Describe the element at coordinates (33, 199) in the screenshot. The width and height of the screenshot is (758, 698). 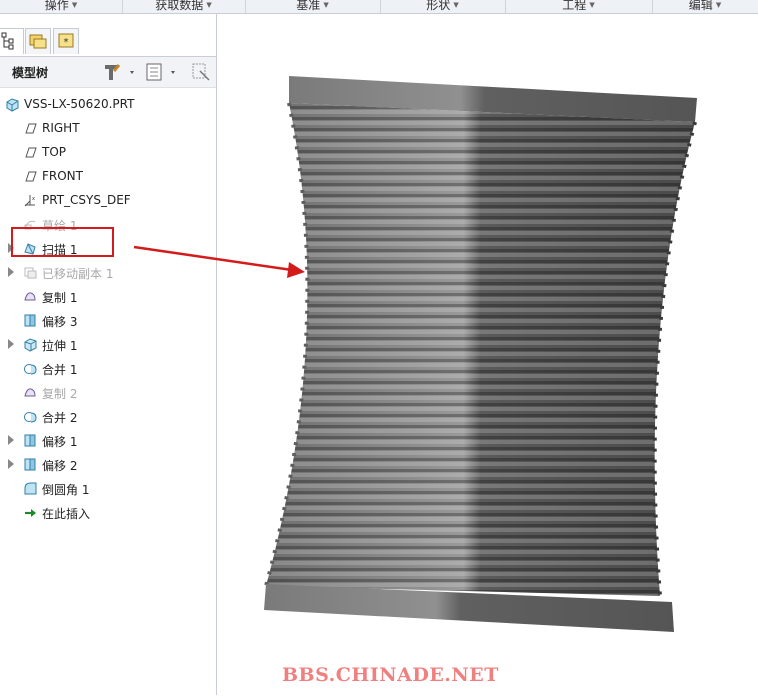
I see `svg-text: x` at that location.